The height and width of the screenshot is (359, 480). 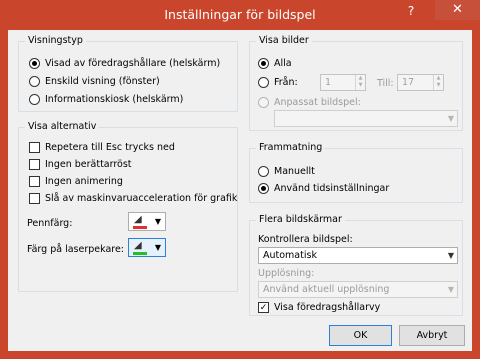 What do you see at coordinates (300, 220) in the screenshot?
I see `group-title-flera-bildskarmar: Flera bildskärmar` at bounding box center [300, 220].